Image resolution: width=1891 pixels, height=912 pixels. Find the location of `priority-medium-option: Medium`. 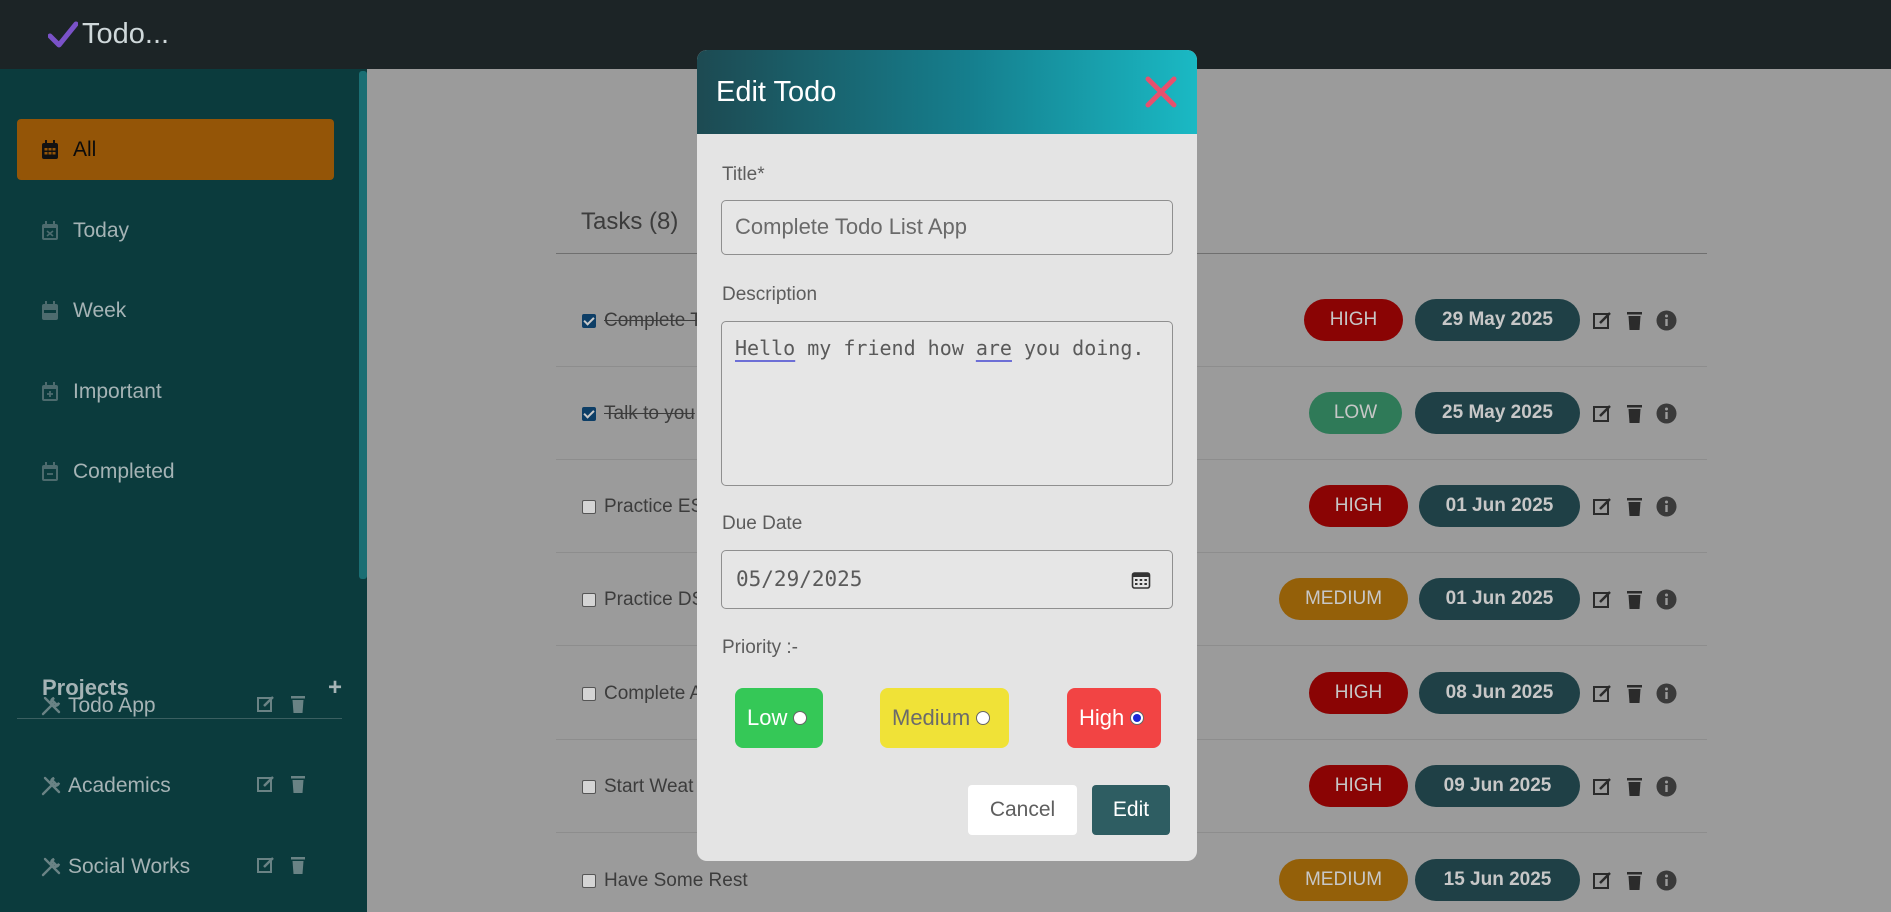

priority-medium-option: Medium is located at coordinates (944, 718).